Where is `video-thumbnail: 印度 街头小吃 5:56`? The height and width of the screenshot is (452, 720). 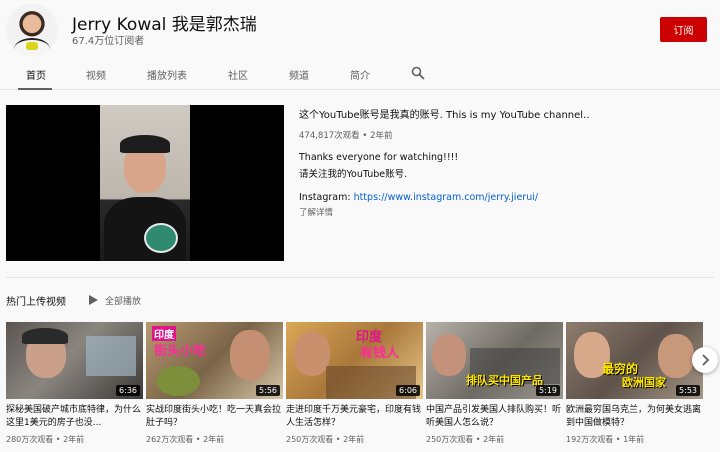
video-thumbnail: 印度 街头小吃 5:56 is located at coordinates (214, 360).